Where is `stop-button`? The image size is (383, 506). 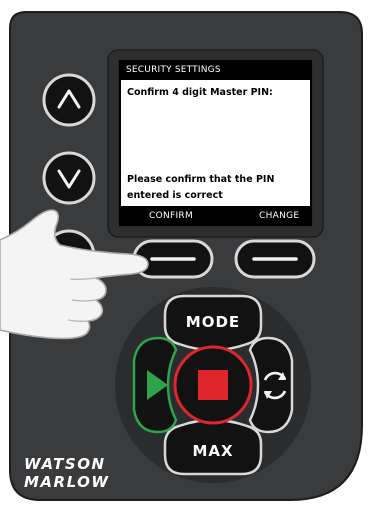
stop-button is located at coordinates (213, 385).